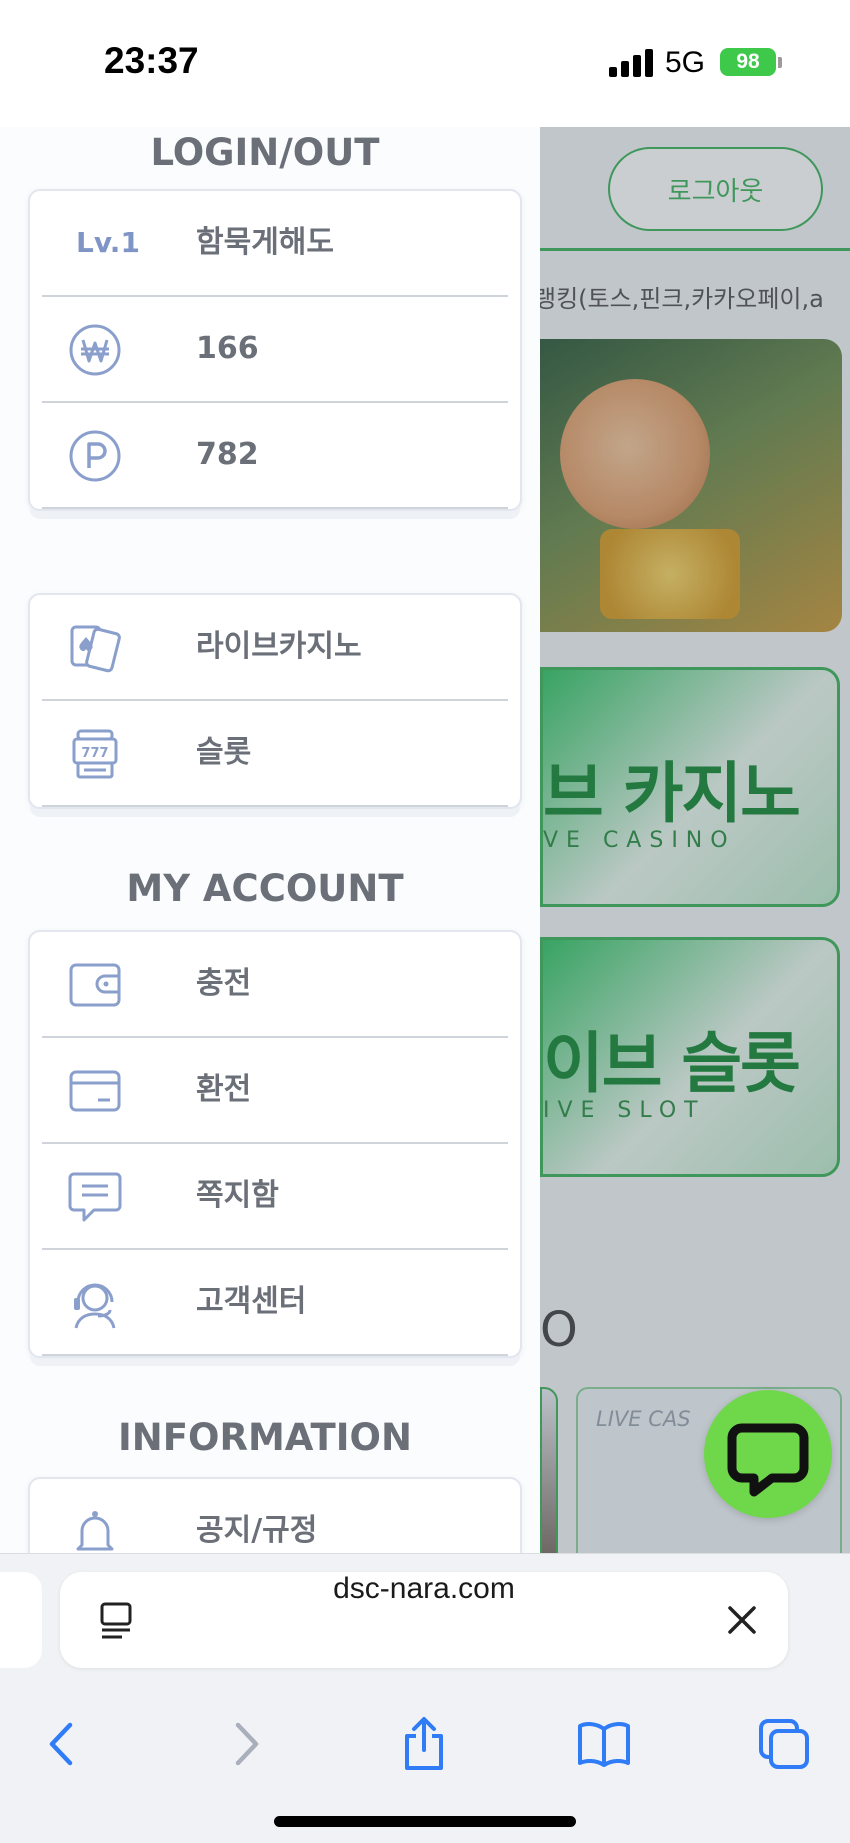 The image size is (850, 1843). Describe the element at coordinates (95, 1091) in the screenshot. I see `credit-card-icon` at that location.